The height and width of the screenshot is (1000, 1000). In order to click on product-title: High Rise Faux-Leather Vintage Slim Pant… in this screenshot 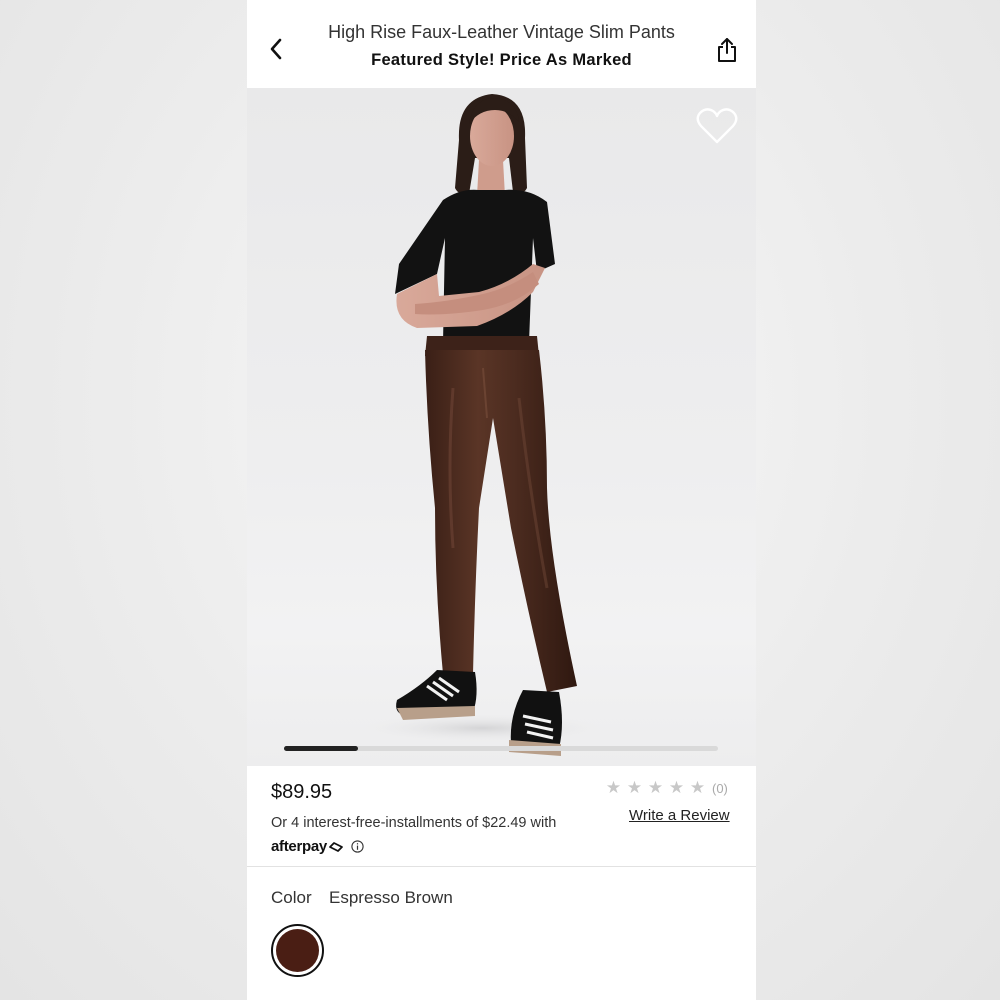, I will do `click(501, 32)`.